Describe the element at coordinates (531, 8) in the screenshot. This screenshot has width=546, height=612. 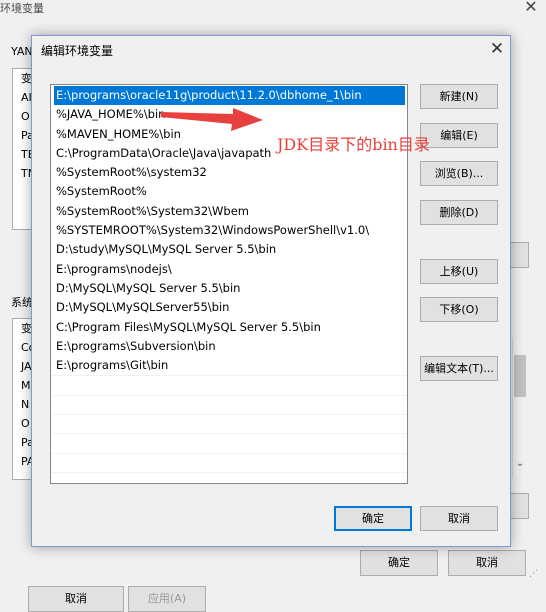
I see `background-close-icon: ✕` at that location.